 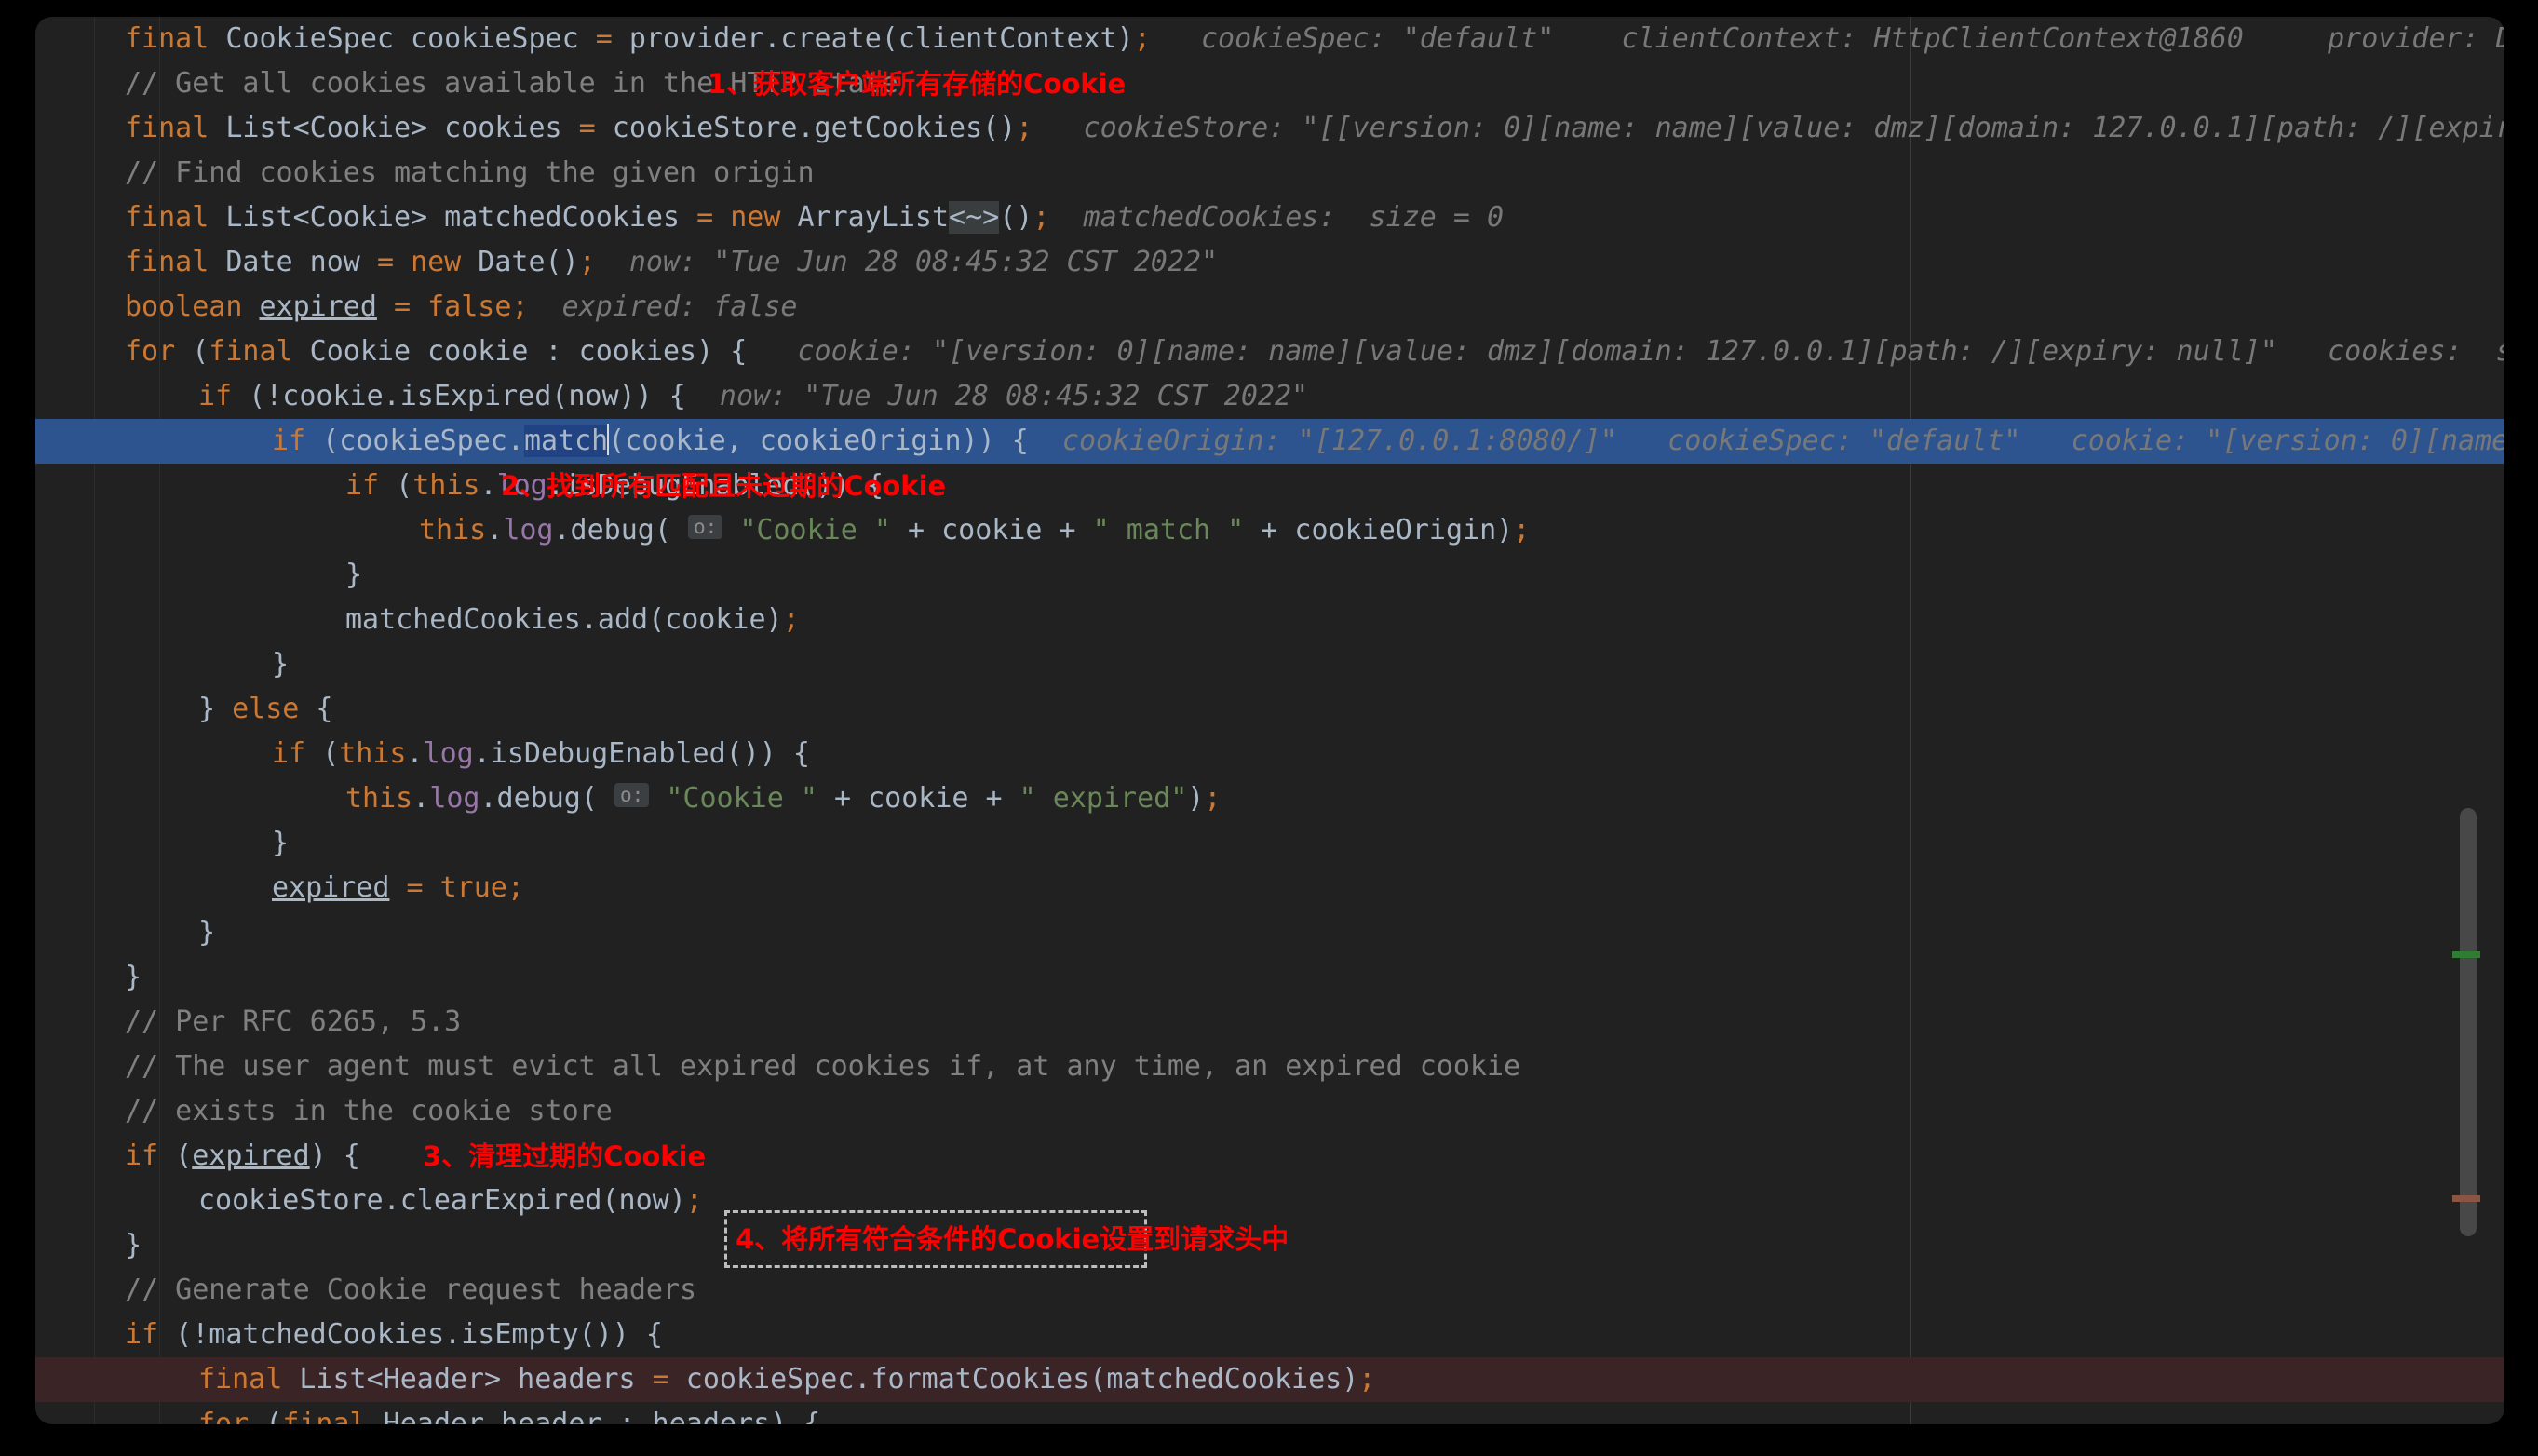 What do you see at coordinates (565, 1156) in the screenshot?
I see `annotation-step-3: 3、清理过期的Cookie` at bounding box center [565, 1156].